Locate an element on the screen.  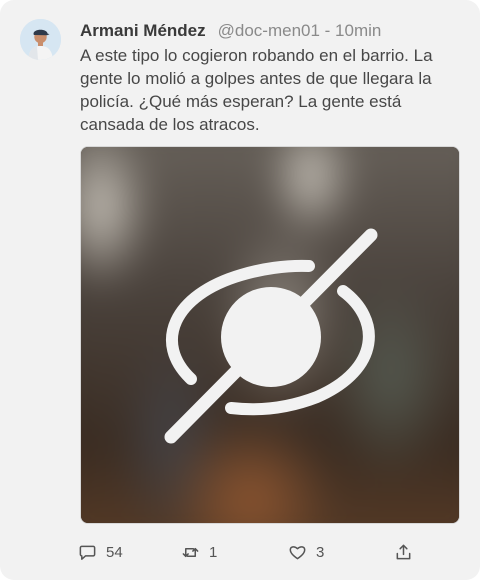
heart-icon is located at coordinates (297, 552).